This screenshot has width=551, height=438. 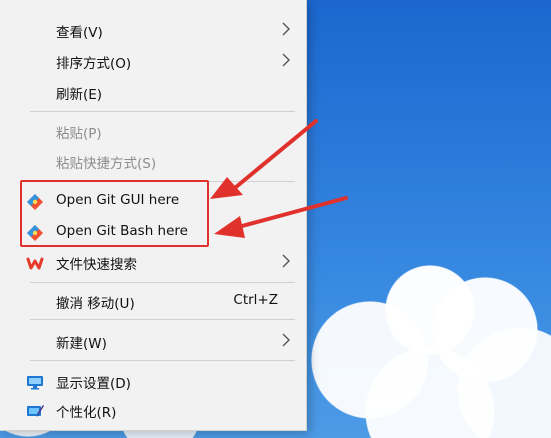 What do you see at coordinates (96, 265) in the screenshot?
I see `menu-item-file-quick-search-label: 文件快速搜索` at bounding box center [96, 265].